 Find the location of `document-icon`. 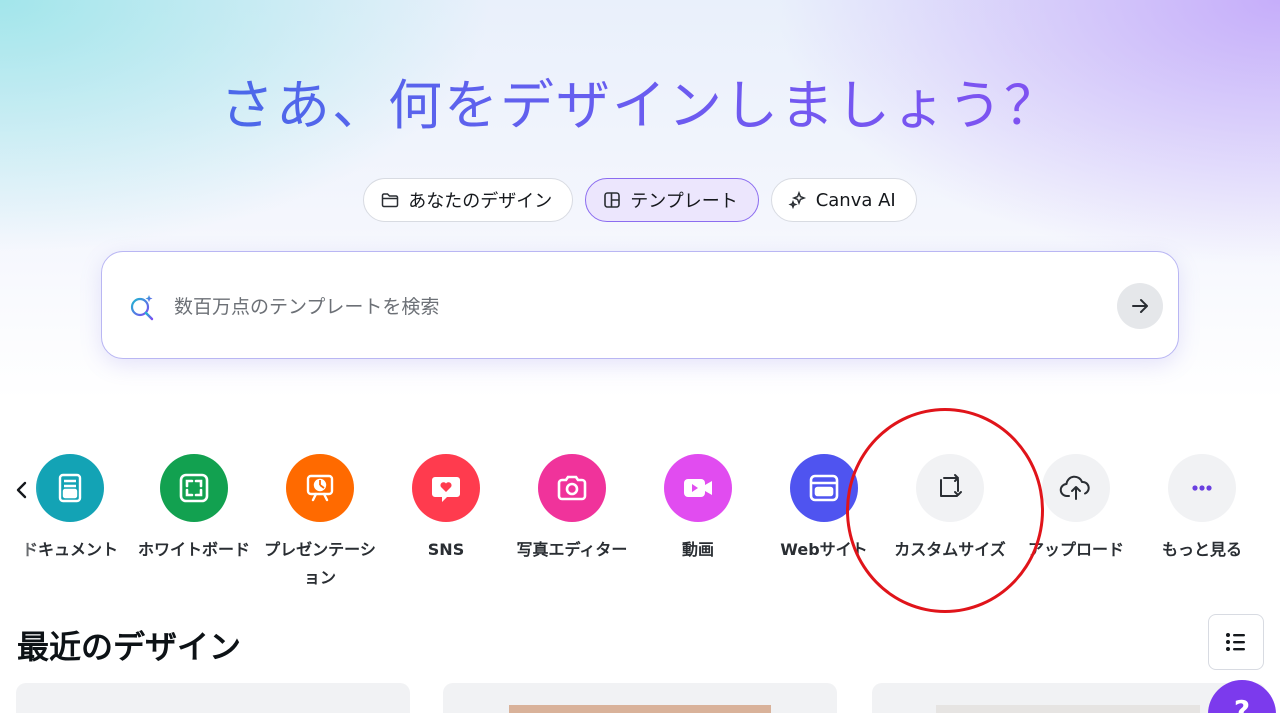

document-icon is located at coordinates (70, 488).